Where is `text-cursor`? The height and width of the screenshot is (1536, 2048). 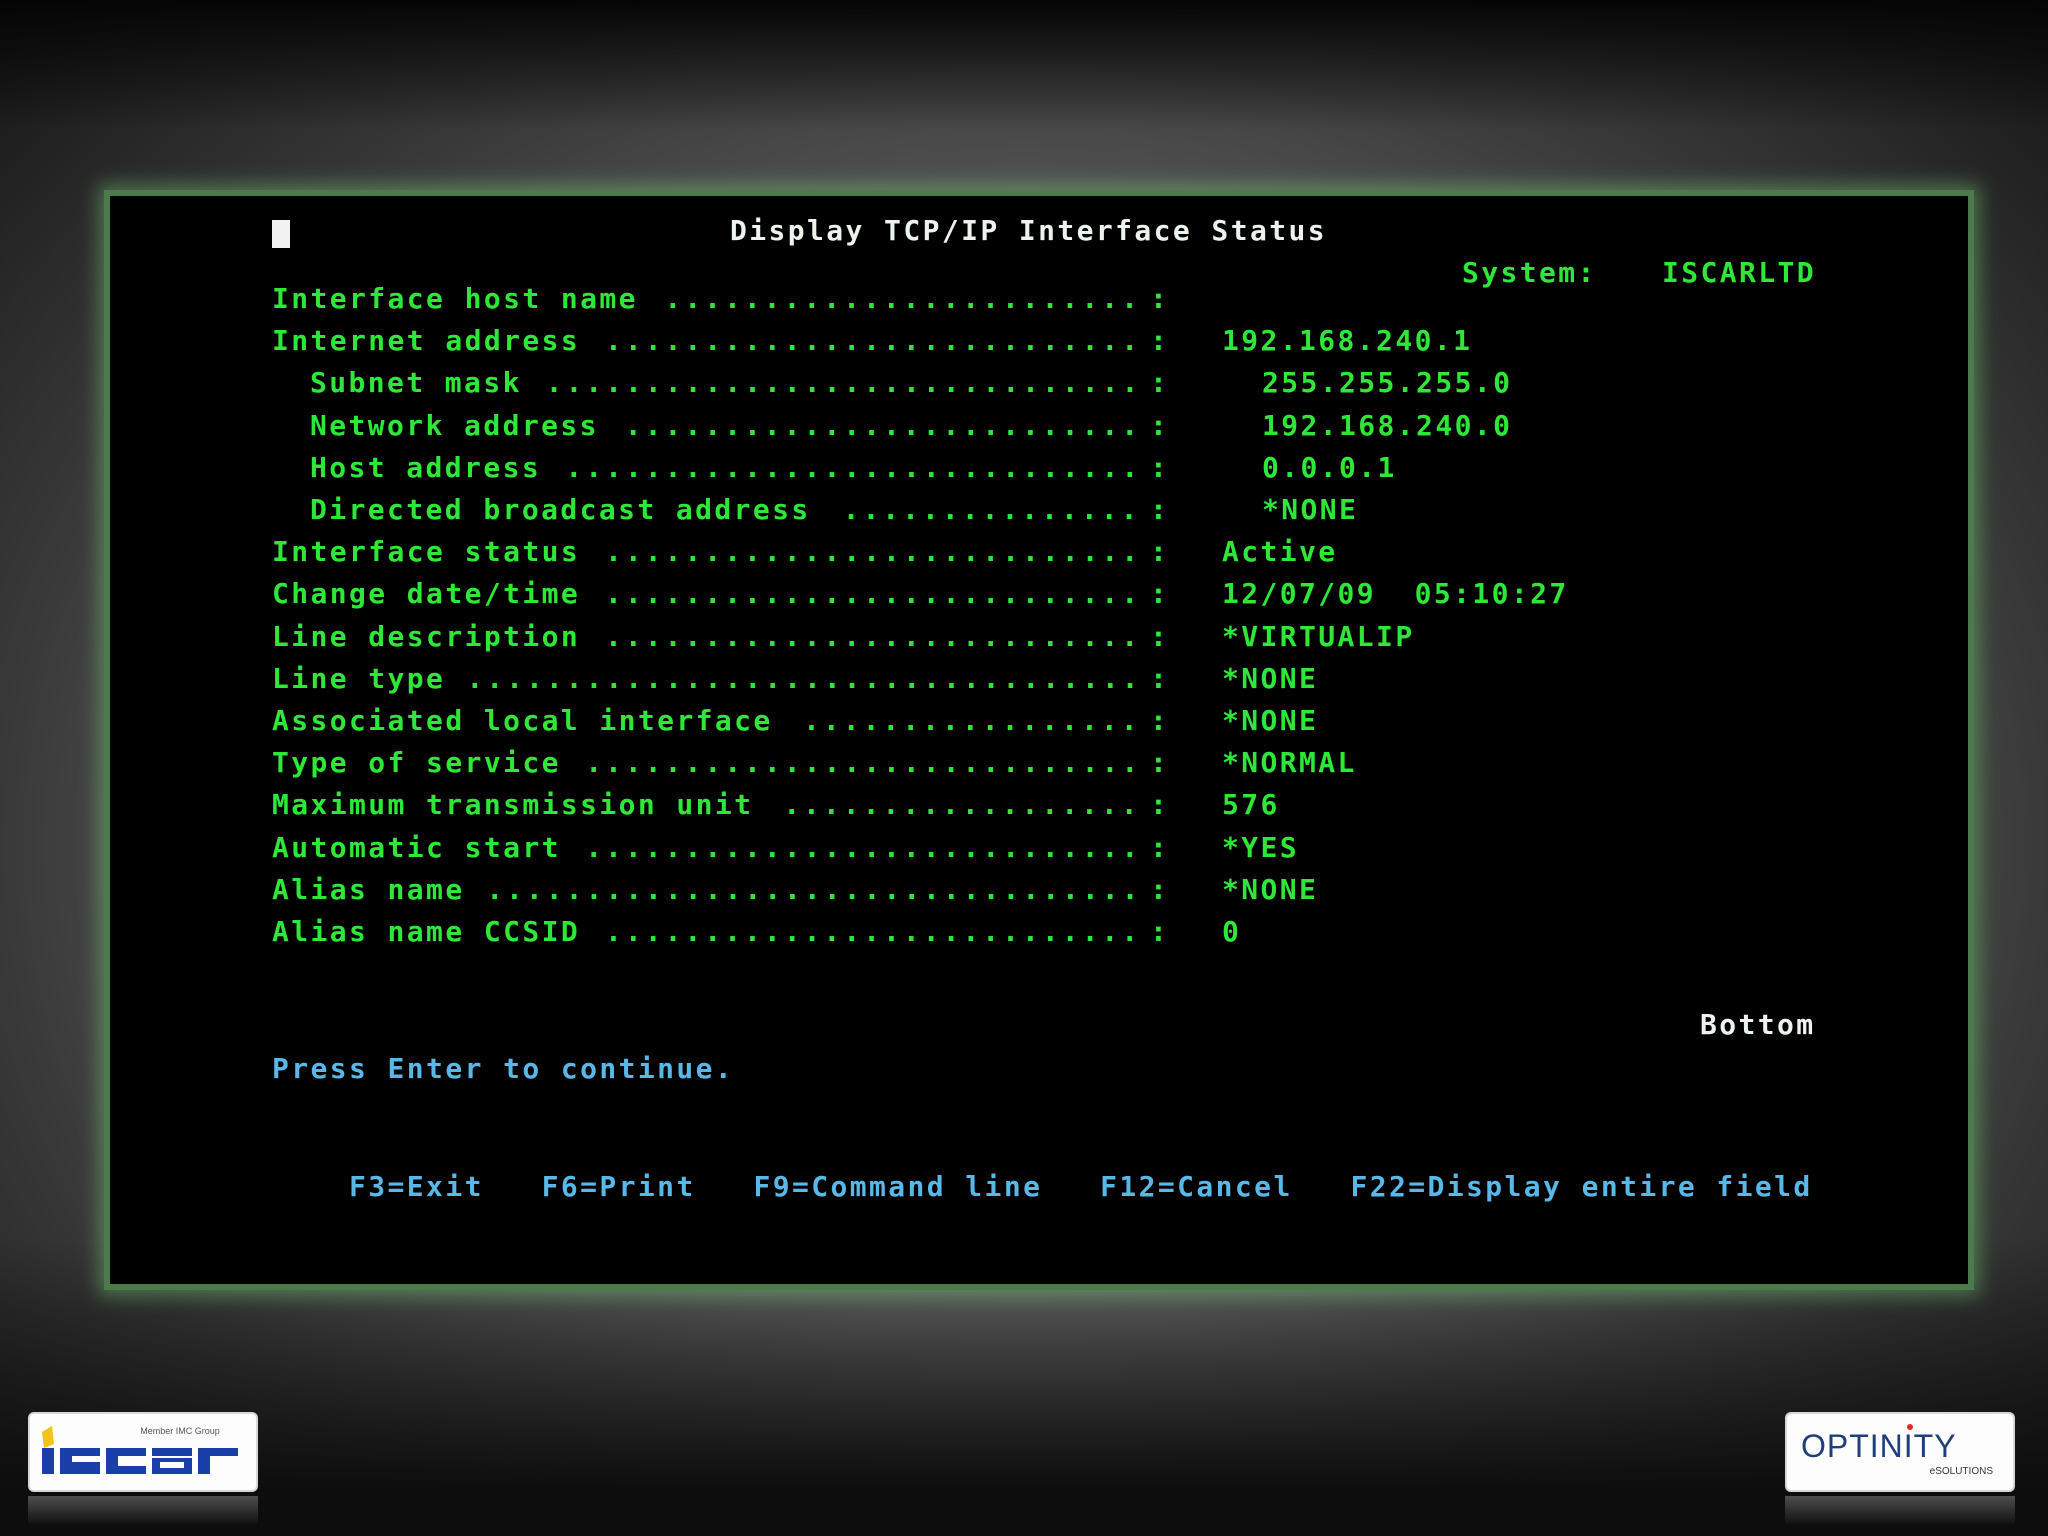 text-cursor is located at coordinates (281, 234).